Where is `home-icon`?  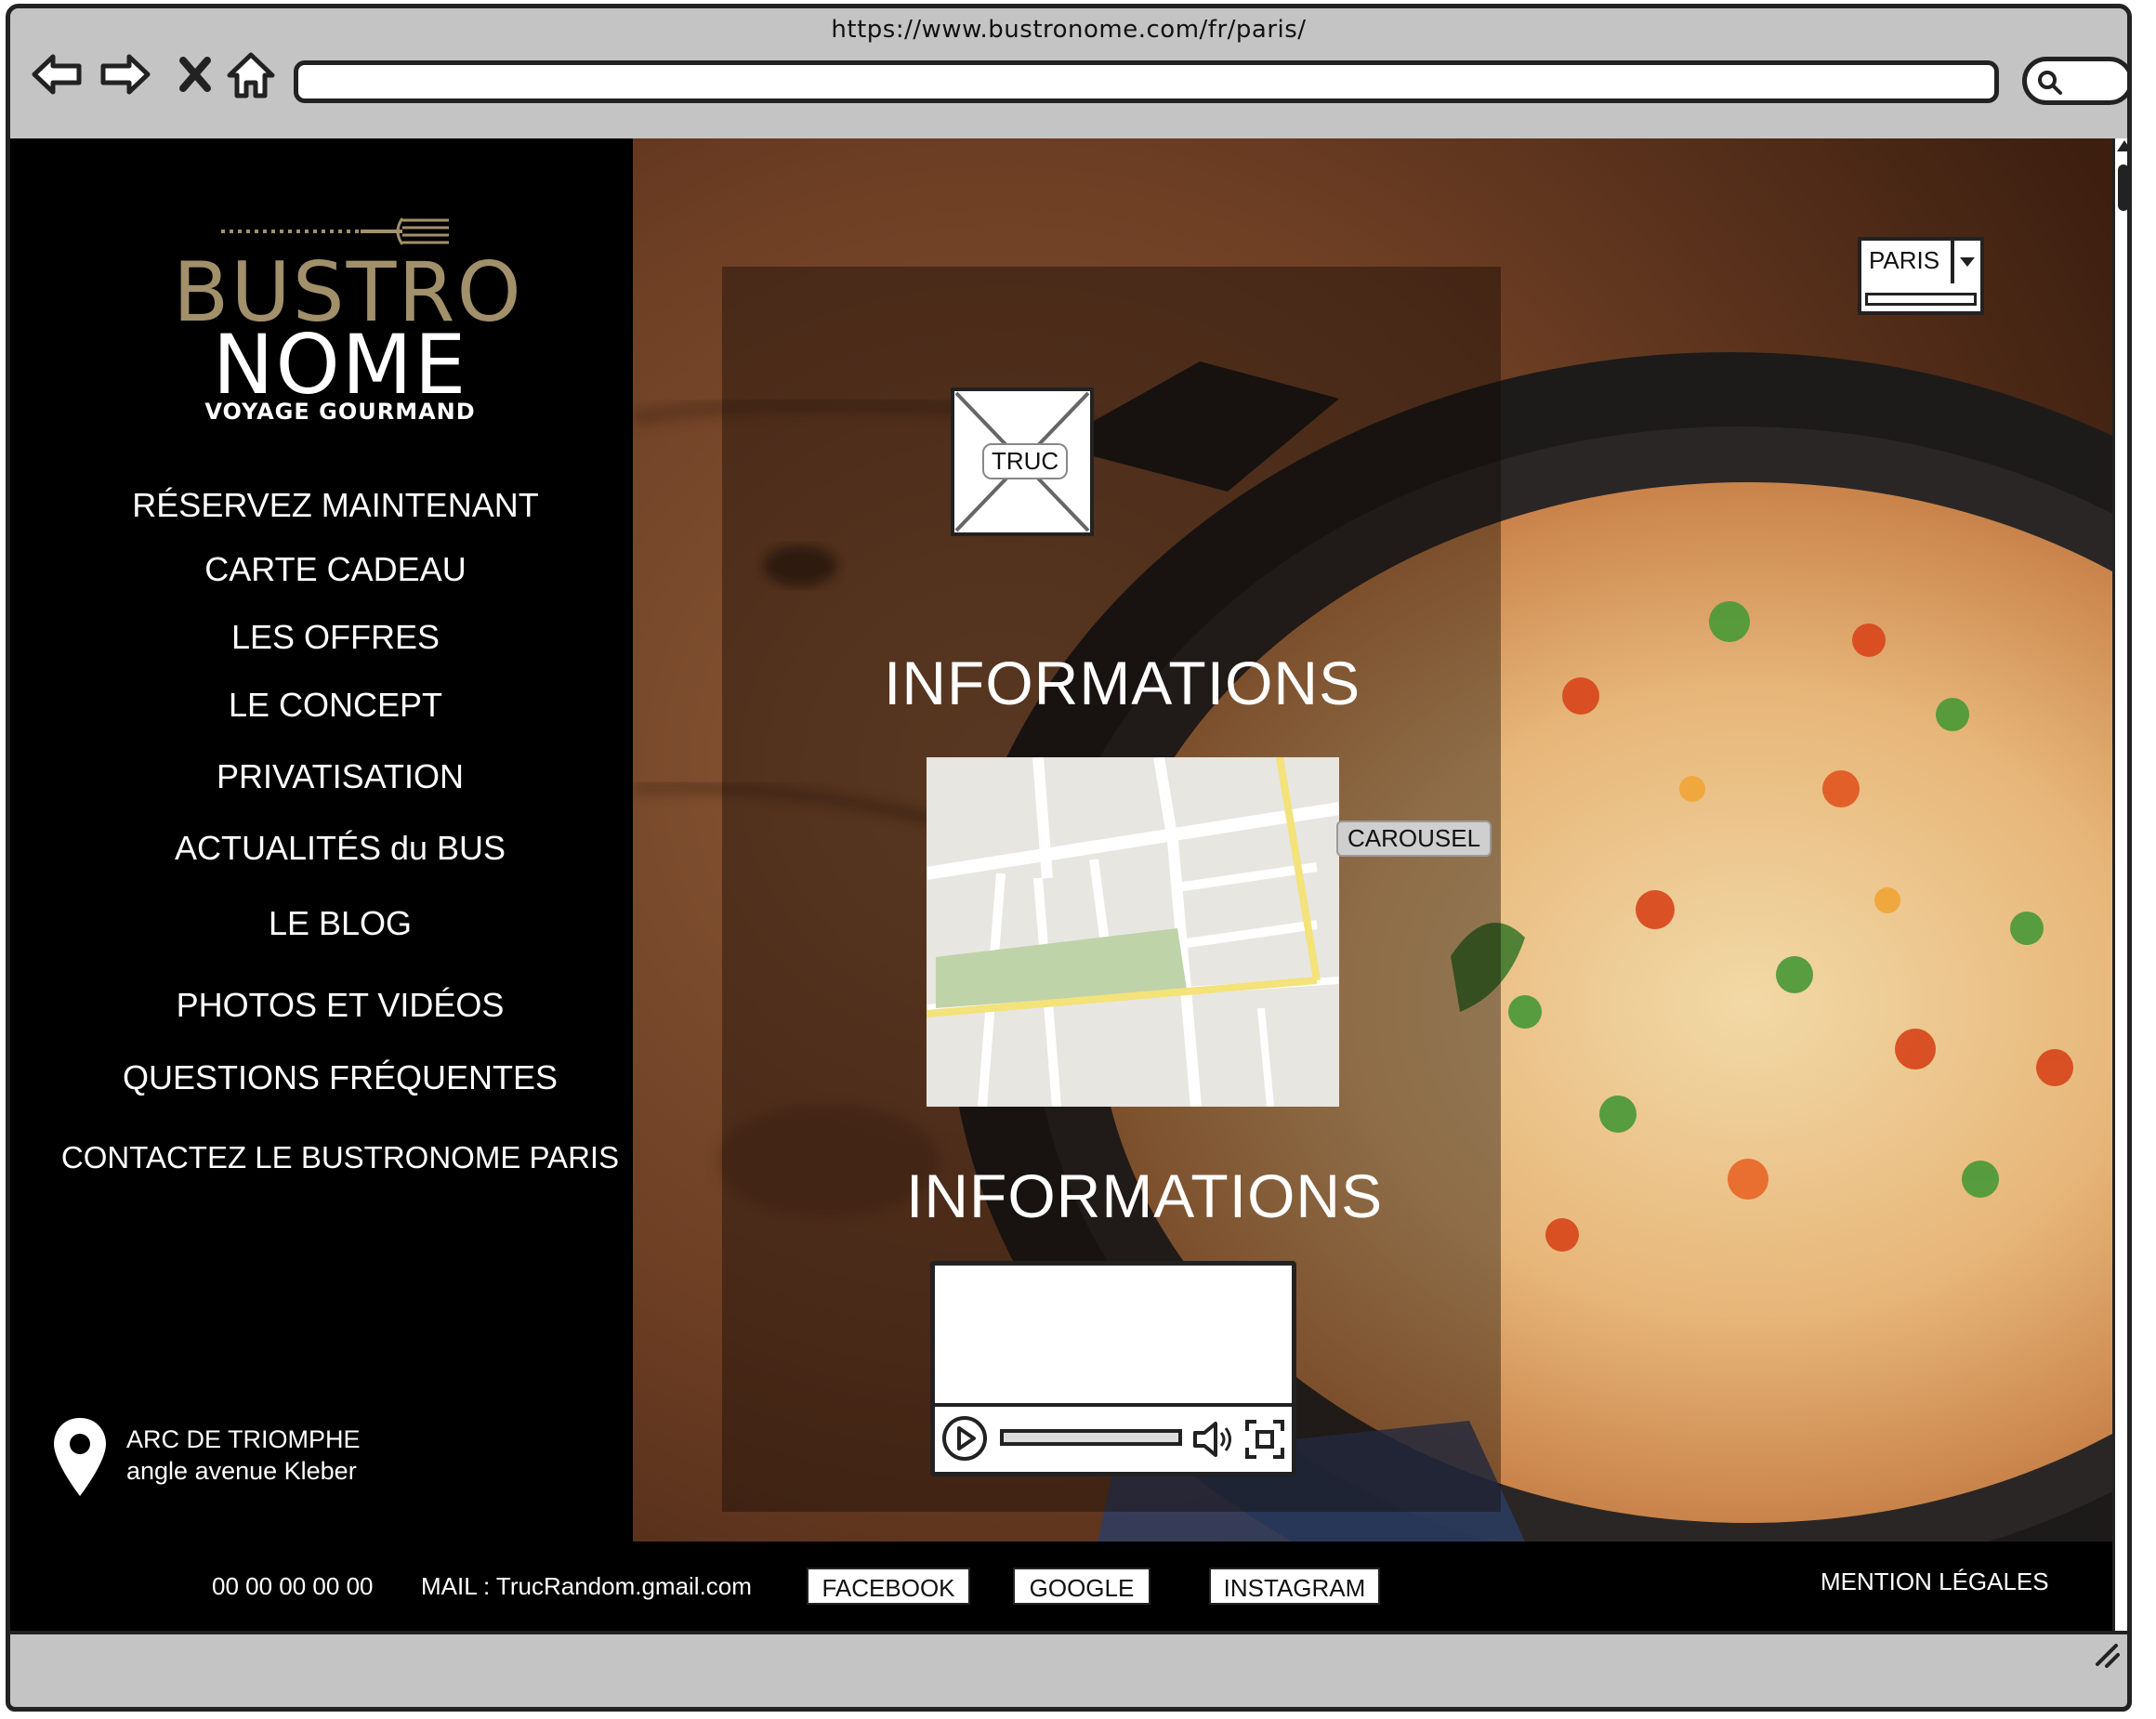
home-icon is located at coordinates (251, 74).